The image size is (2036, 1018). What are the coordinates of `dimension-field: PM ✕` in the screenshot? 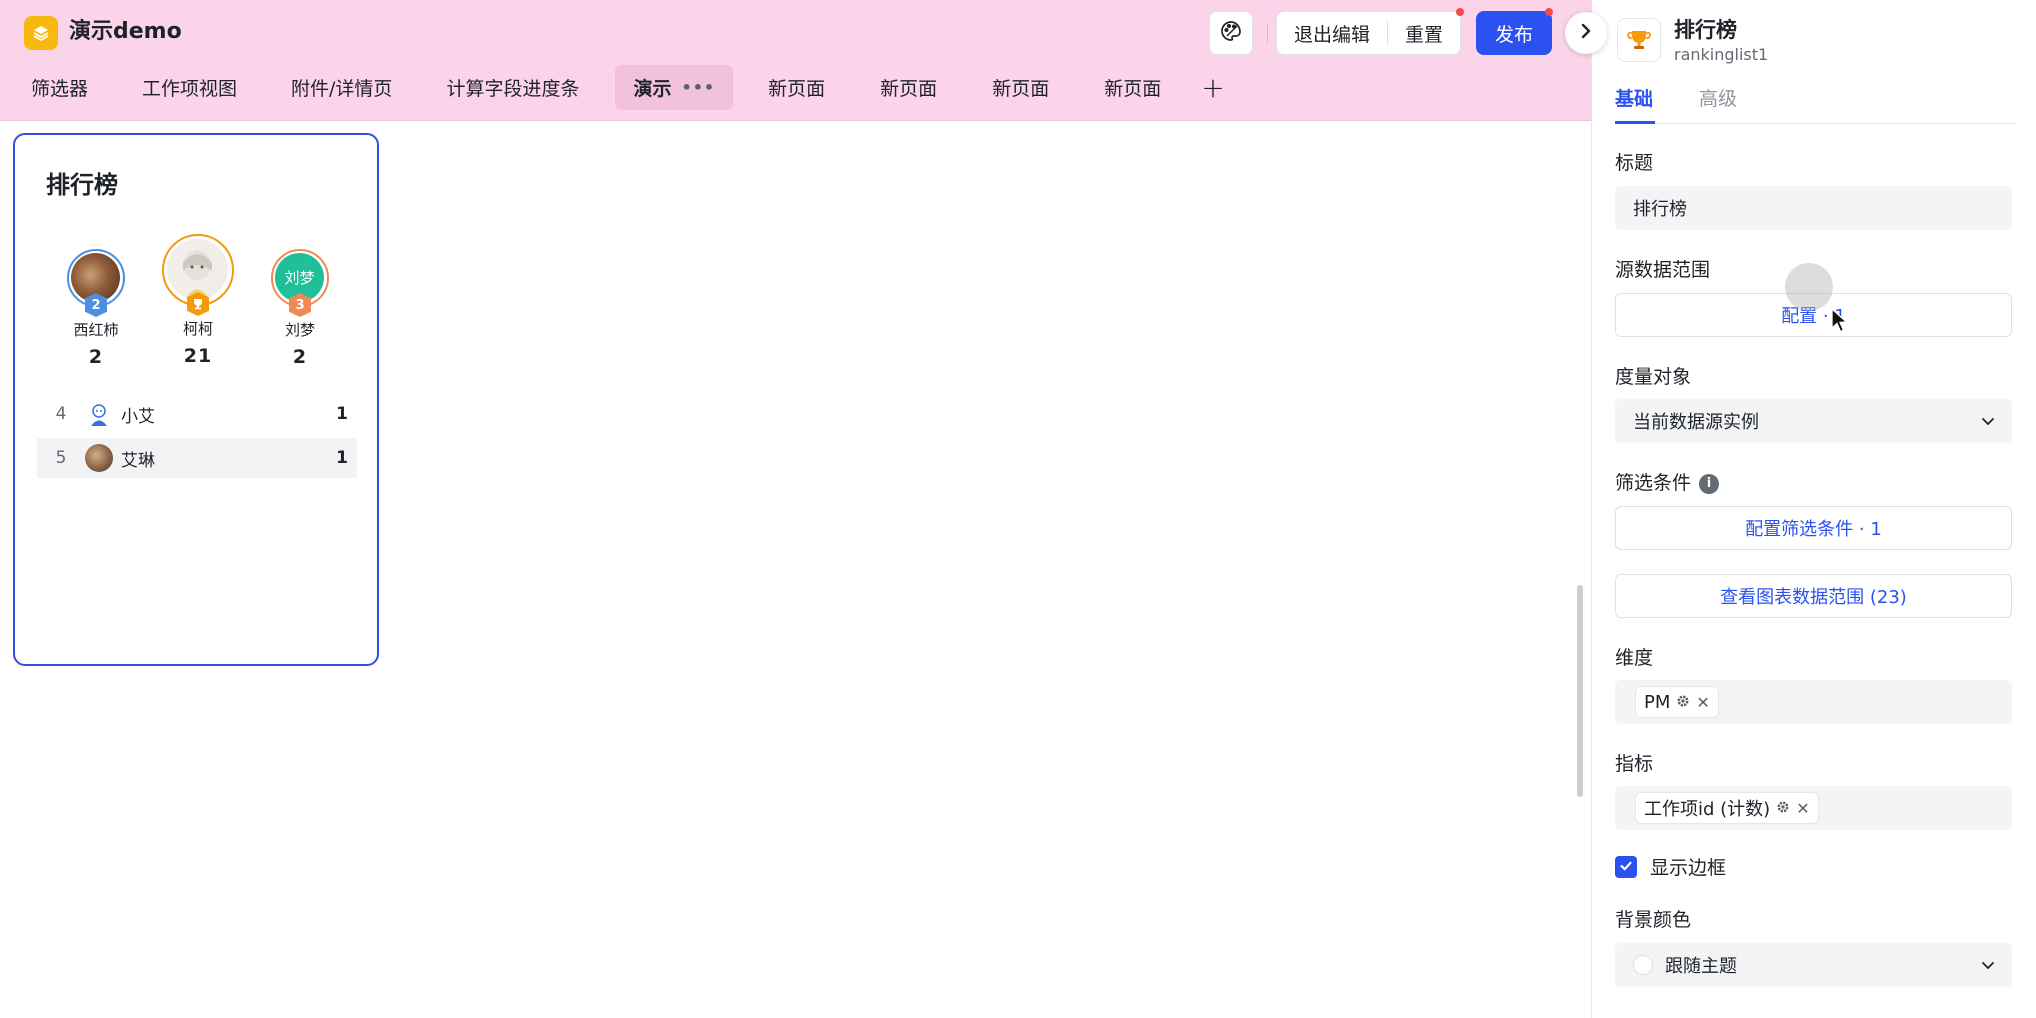 It's located at (1813, 702).